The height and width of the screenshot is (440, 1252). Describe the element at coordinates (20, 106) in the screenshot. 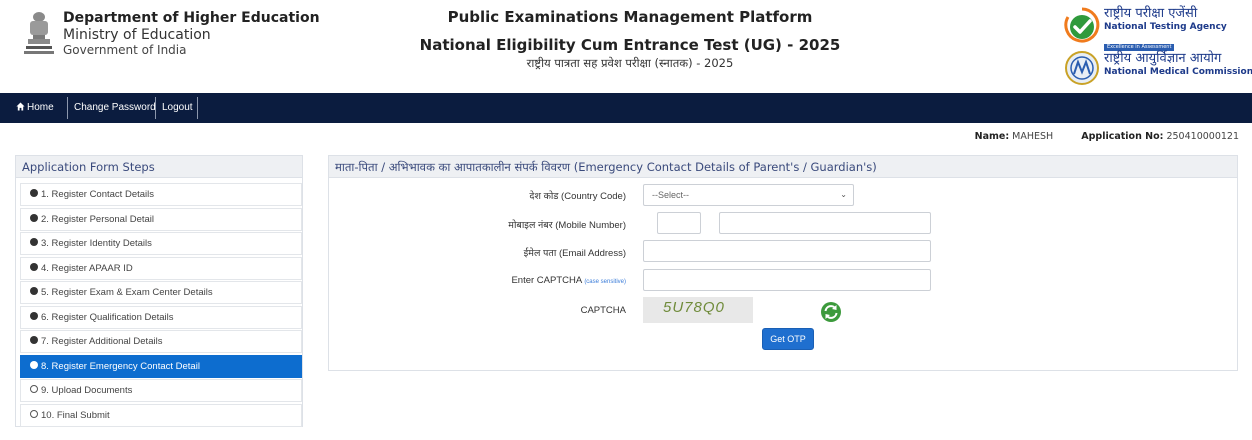

I see `home-icon` at that location.